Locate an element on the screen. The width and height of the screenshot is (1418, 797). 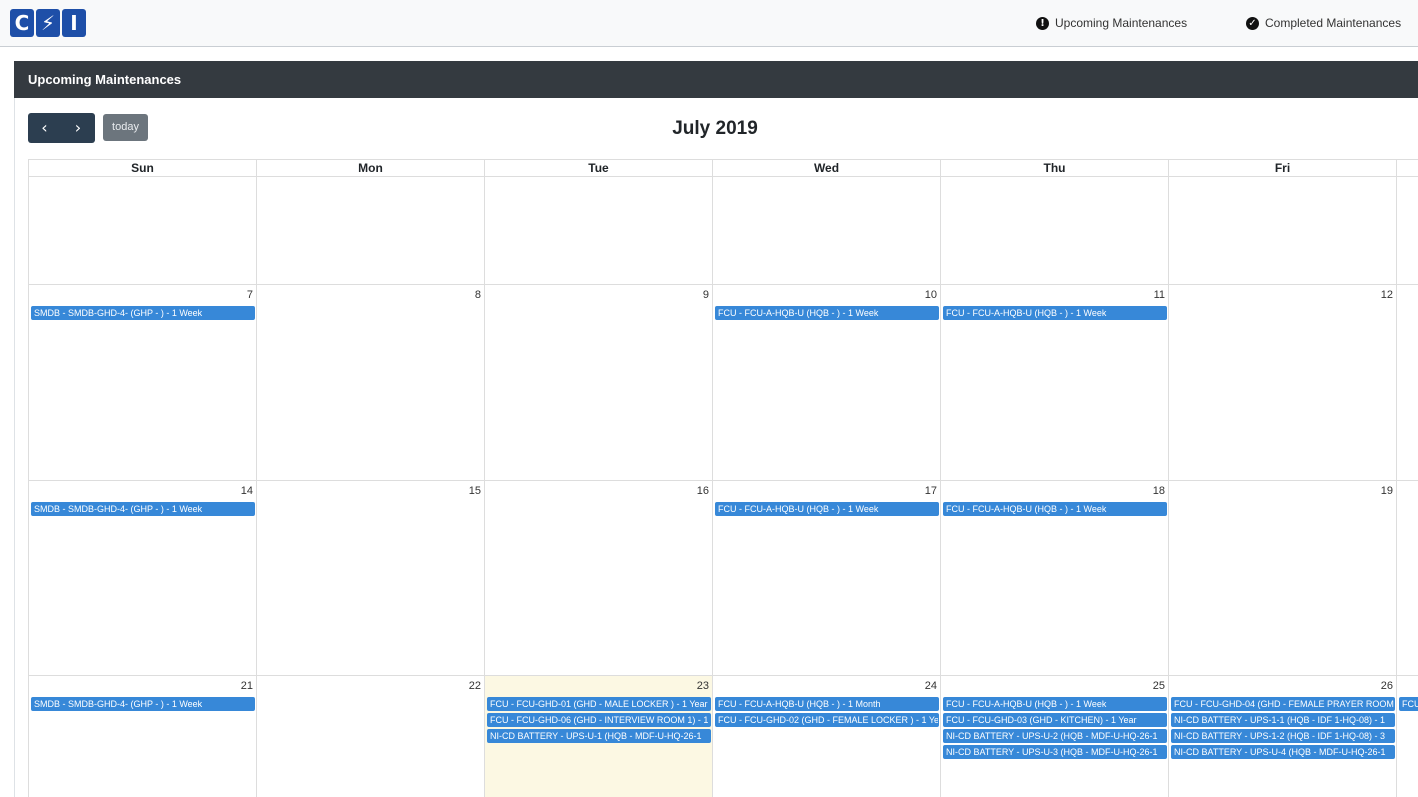
day-cell: 12 is located at coordinates (1282, 383).